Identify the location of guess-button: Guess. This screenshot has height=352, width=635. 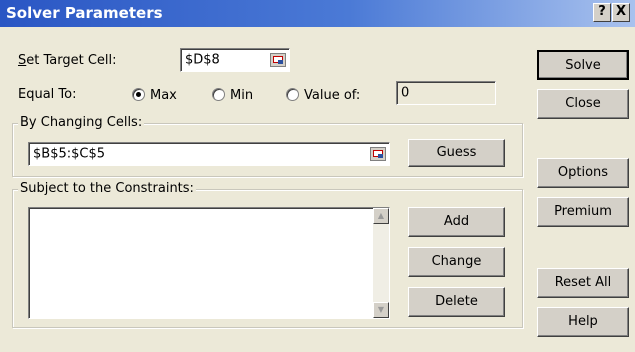
(456, 153).